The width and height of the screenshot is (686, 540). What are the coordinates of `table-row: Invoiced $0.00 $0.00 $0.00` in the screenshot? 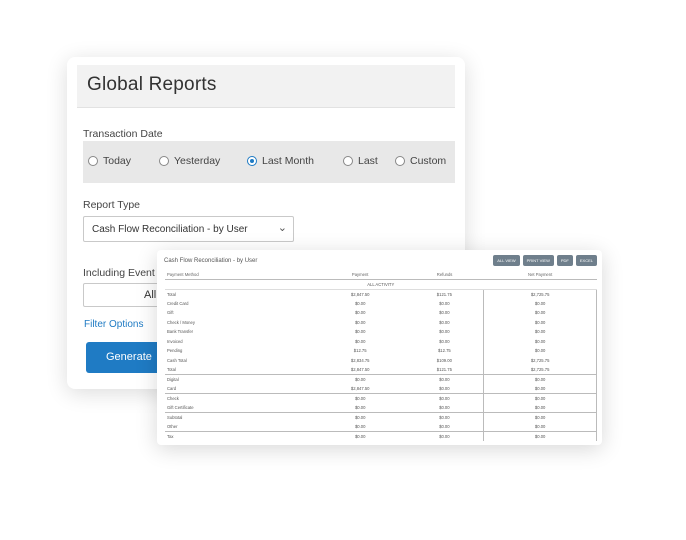 It's located at (381, 341).